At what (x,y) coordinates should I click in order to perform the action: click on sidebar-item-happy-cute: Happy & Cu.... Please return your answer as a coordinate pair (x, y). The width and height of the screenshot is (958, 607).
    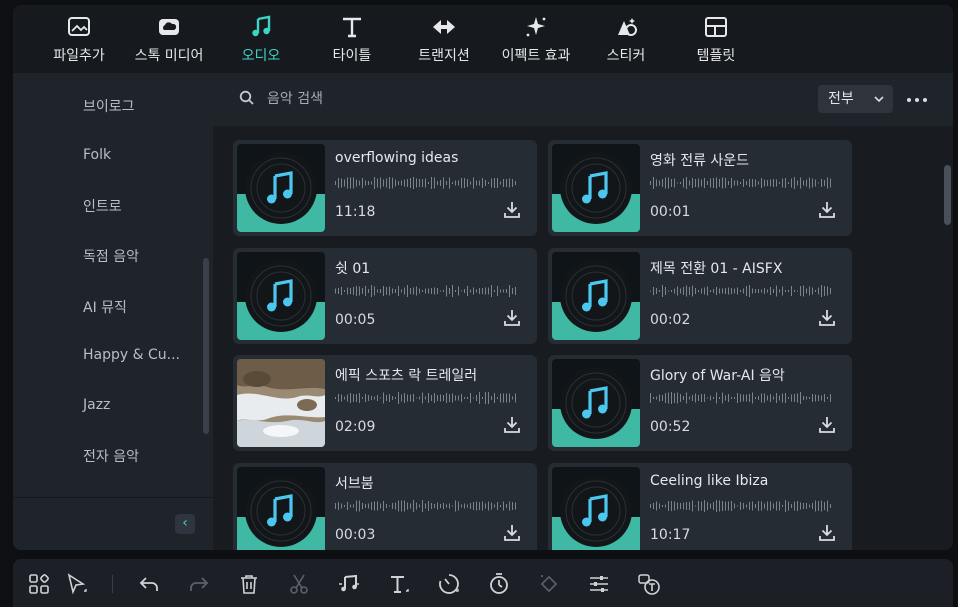
    Looking at the image, I should click on (131, 355).